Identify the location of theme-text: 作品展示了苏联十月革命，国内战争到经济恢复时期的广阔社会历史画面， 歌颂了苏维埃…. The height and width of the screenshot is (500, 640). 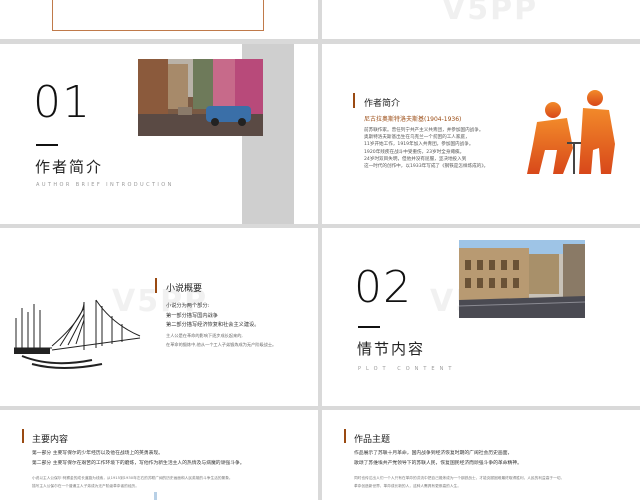
(497, 459).